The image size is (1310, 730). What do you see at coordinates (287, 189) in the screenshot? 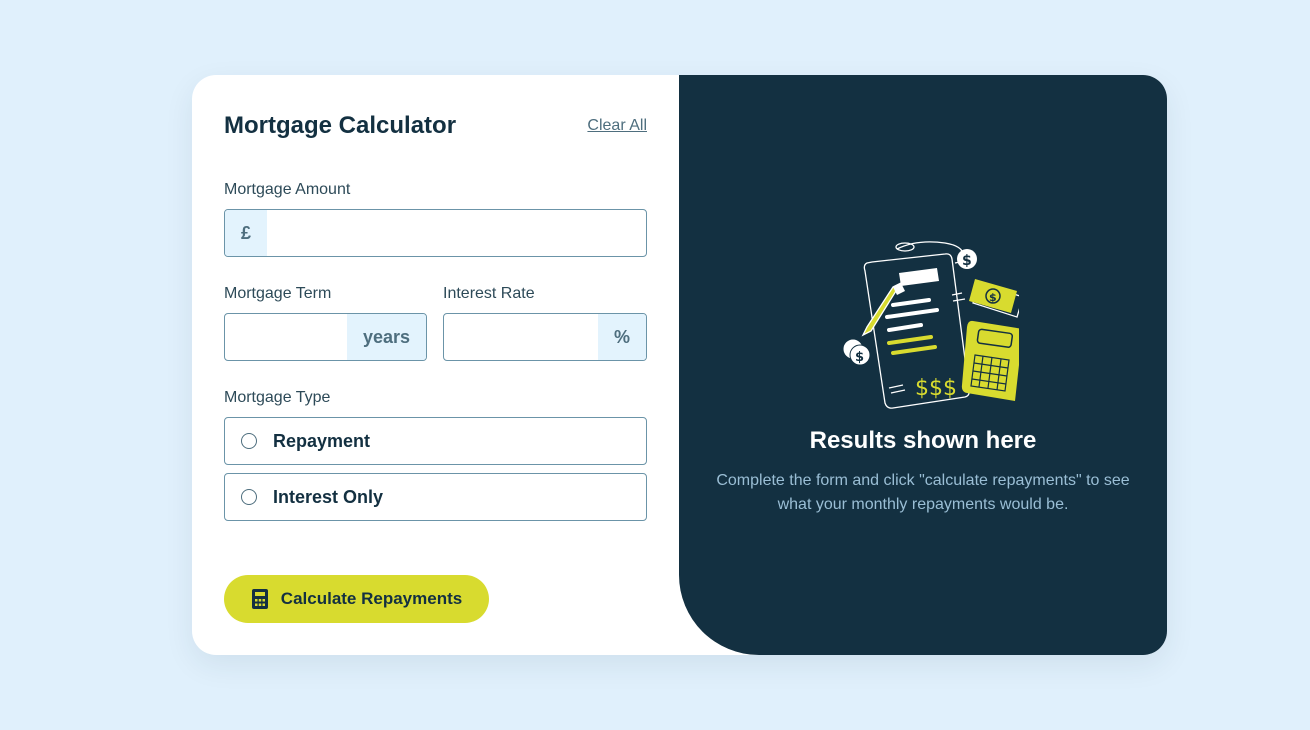
I see `mortgage-amount-label: Mortgage Amount` at bounding box center [287, 189].